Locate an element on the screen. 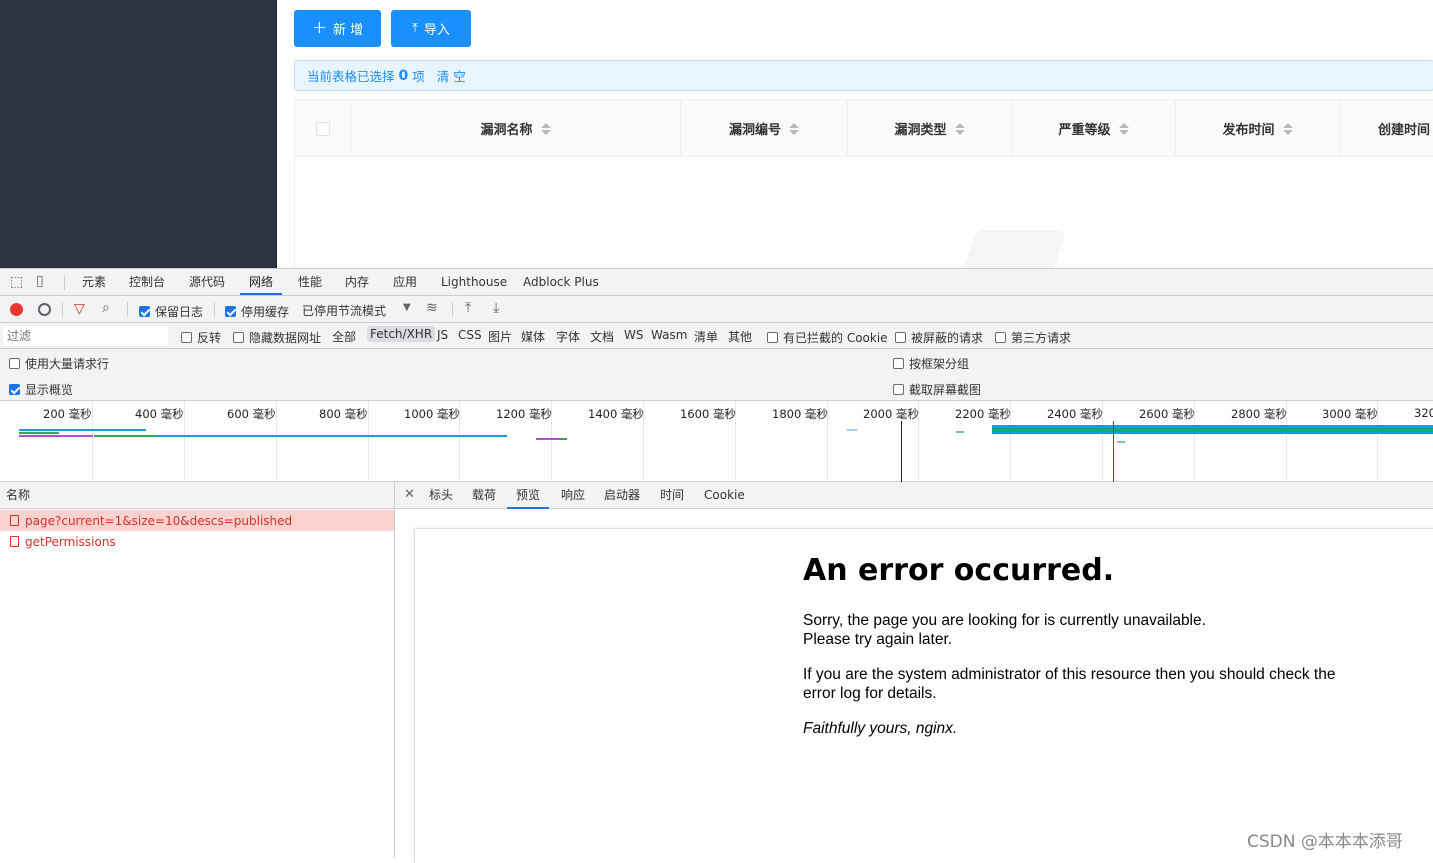  tab-application: 应用 is located at coordinates (405, 282).